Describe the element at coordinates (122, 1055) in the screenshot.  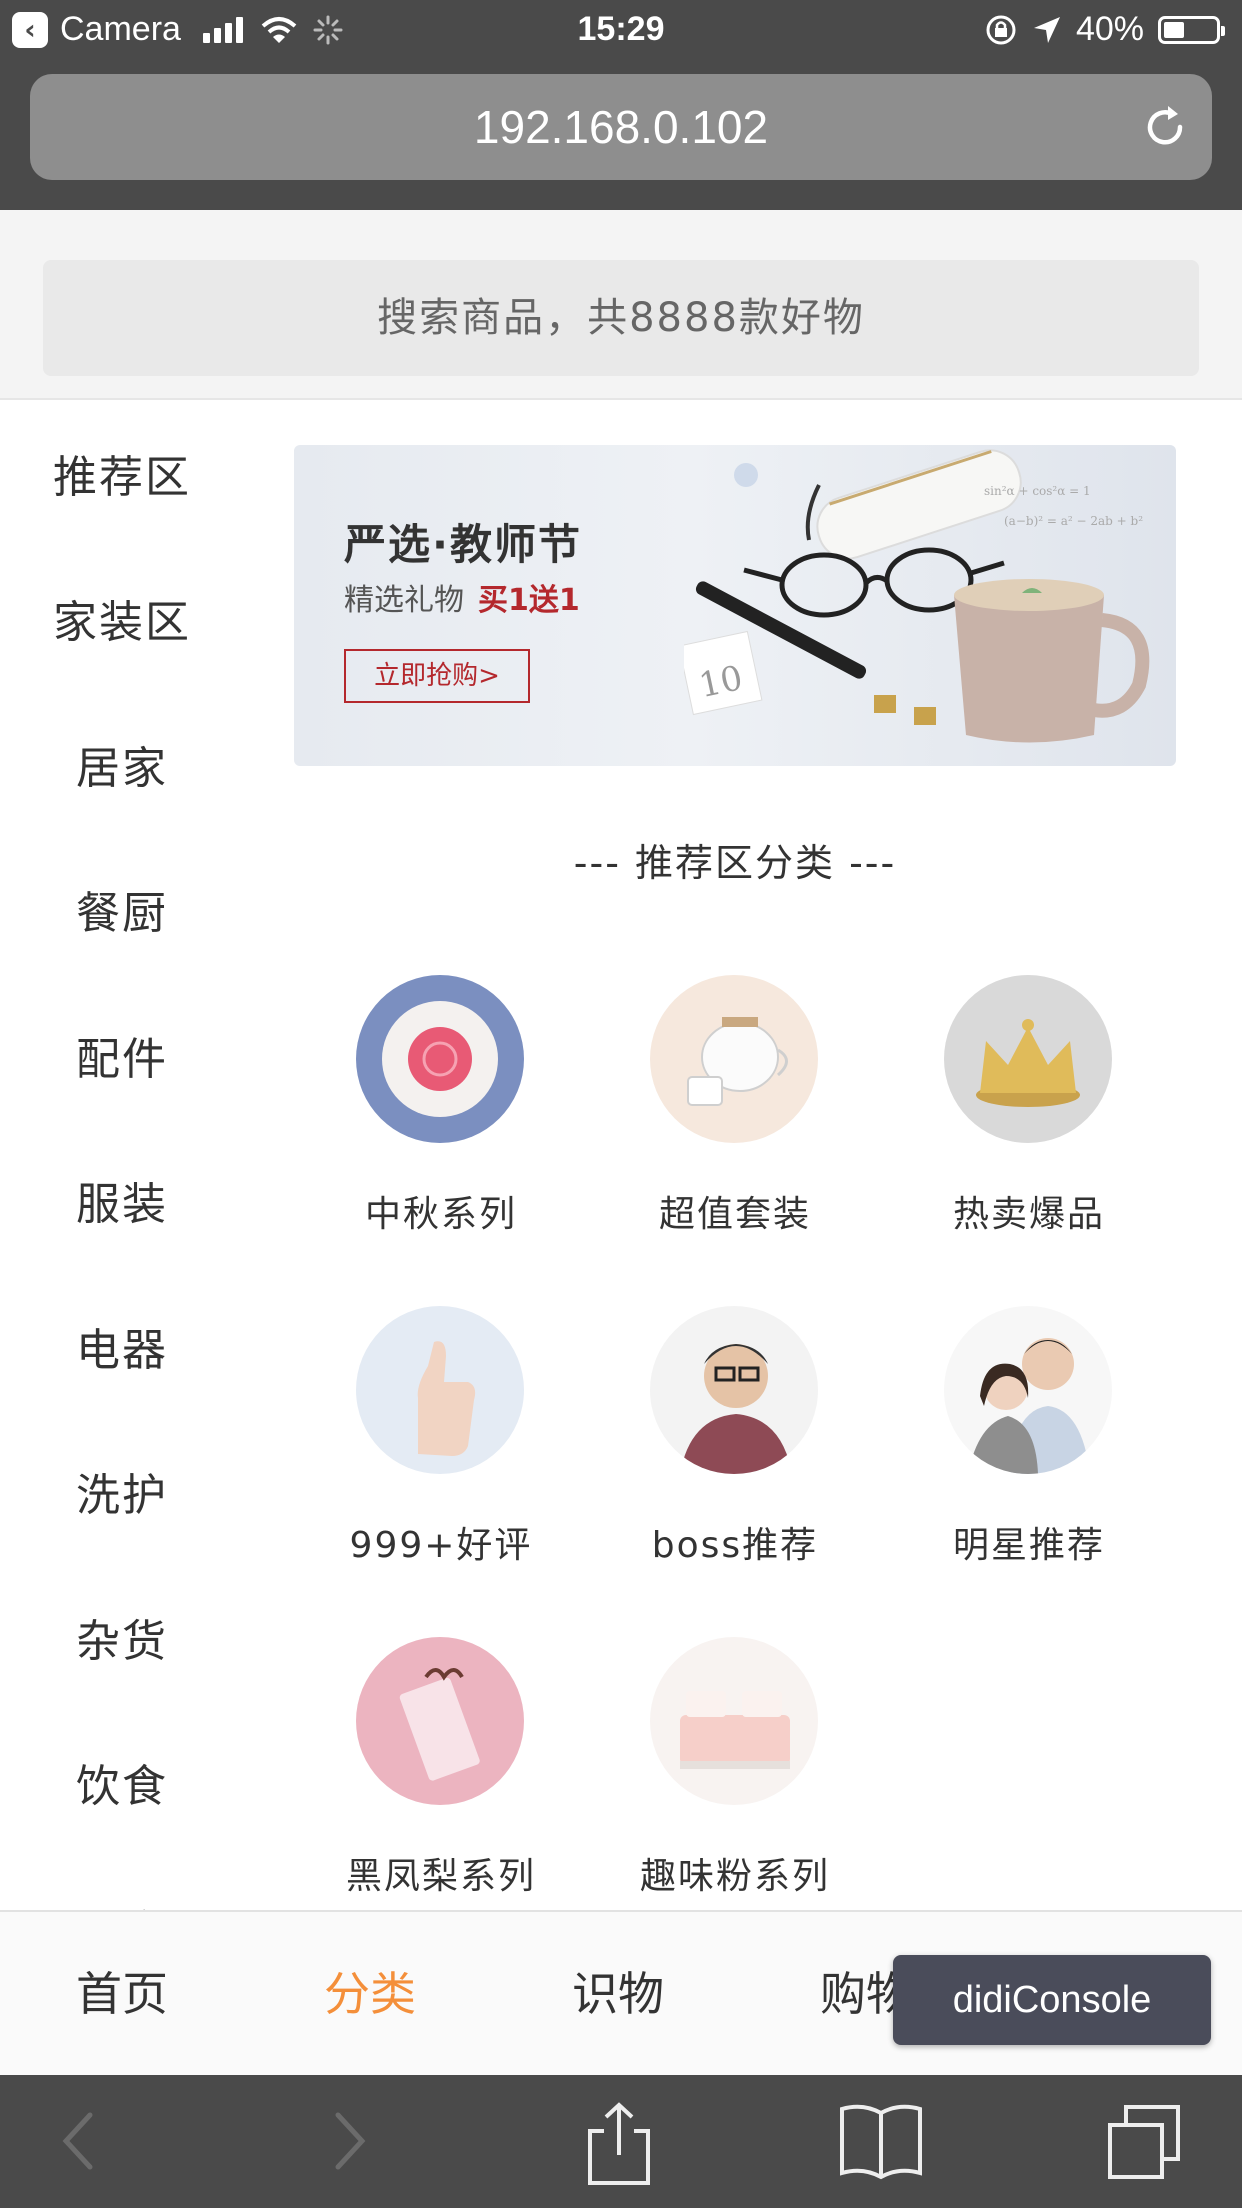
I see `sidebar-item: 配件` at that location.